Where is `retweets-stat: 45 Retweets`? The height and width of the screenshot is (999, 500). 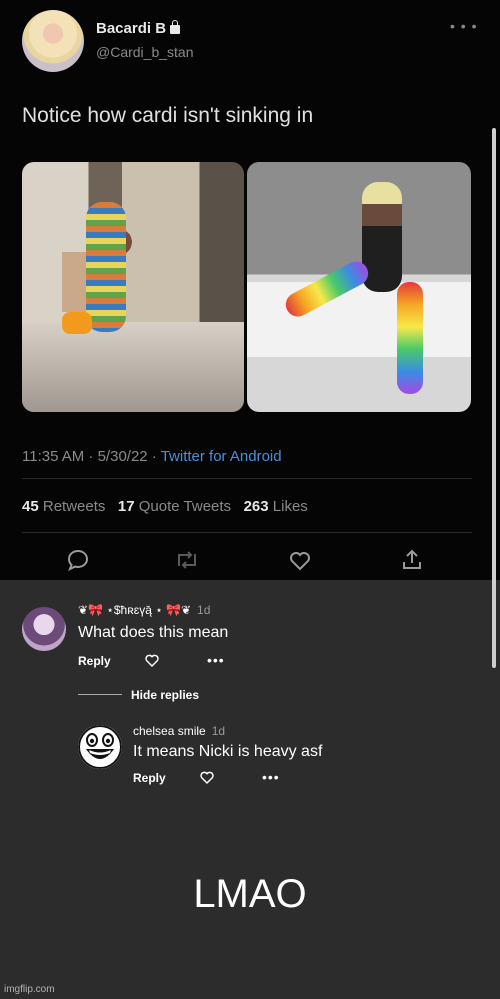 retweets-stat: 45 Retweets is located at coordinates (63, 506).